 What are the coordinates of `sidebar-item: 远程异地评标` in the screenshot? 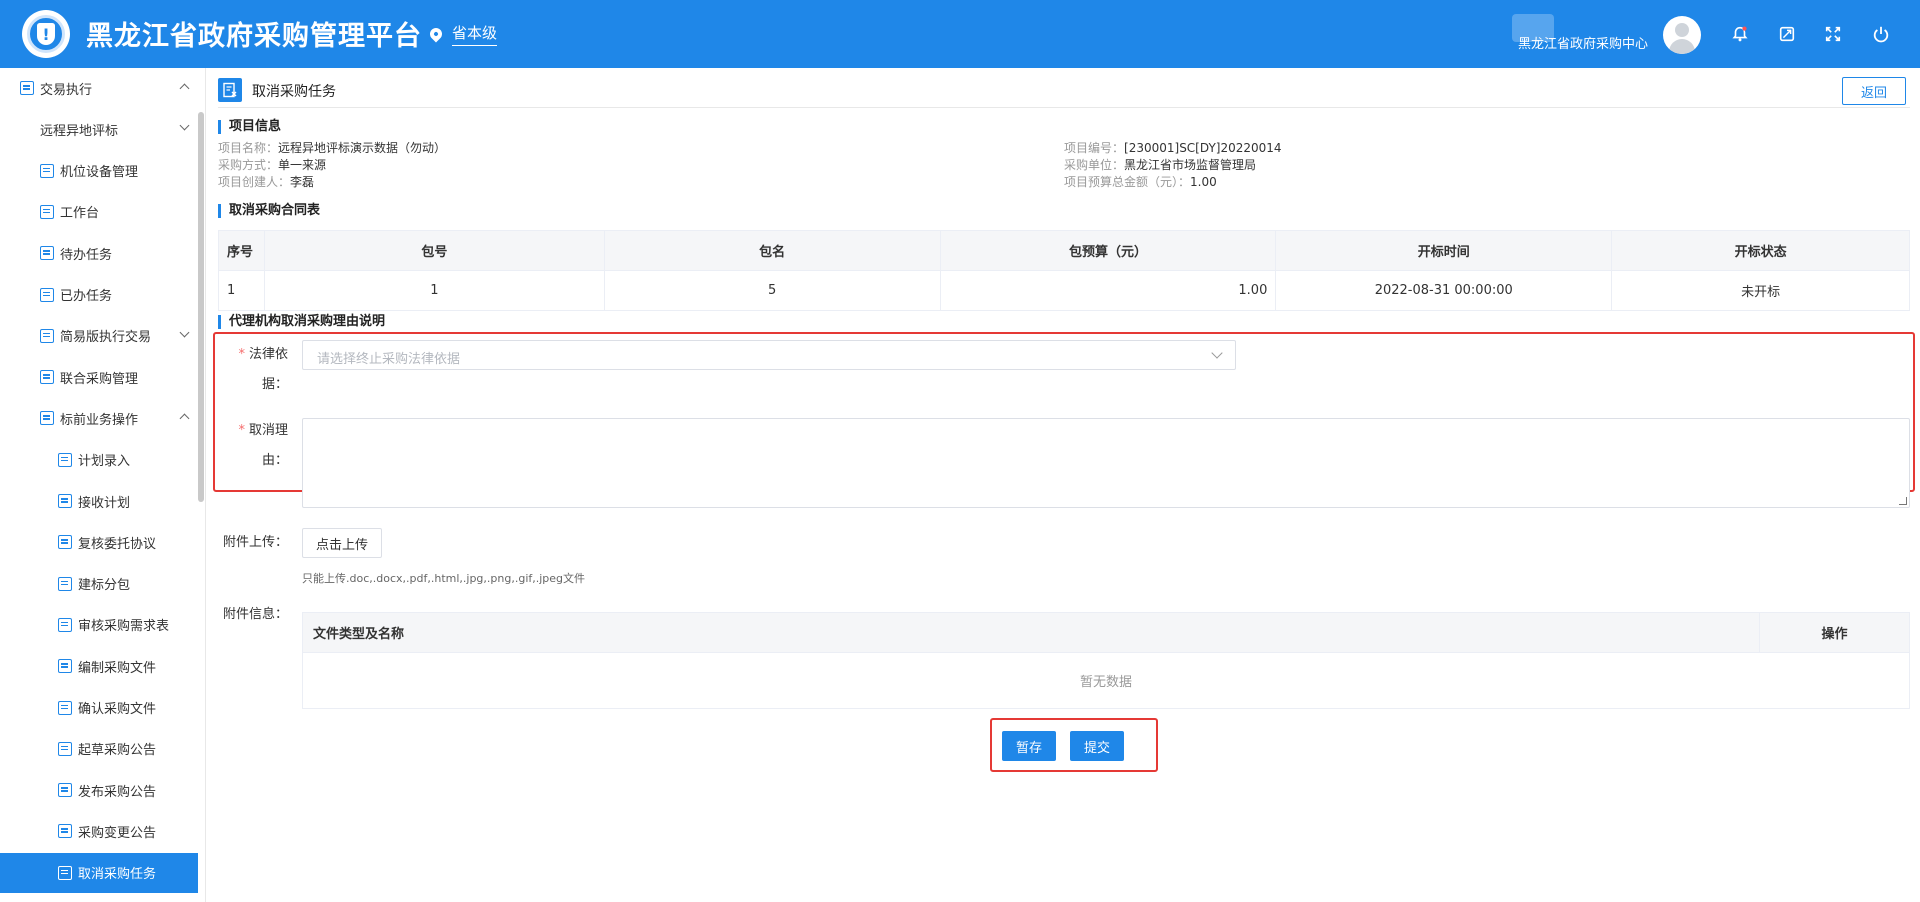 It's located at (99, 129).